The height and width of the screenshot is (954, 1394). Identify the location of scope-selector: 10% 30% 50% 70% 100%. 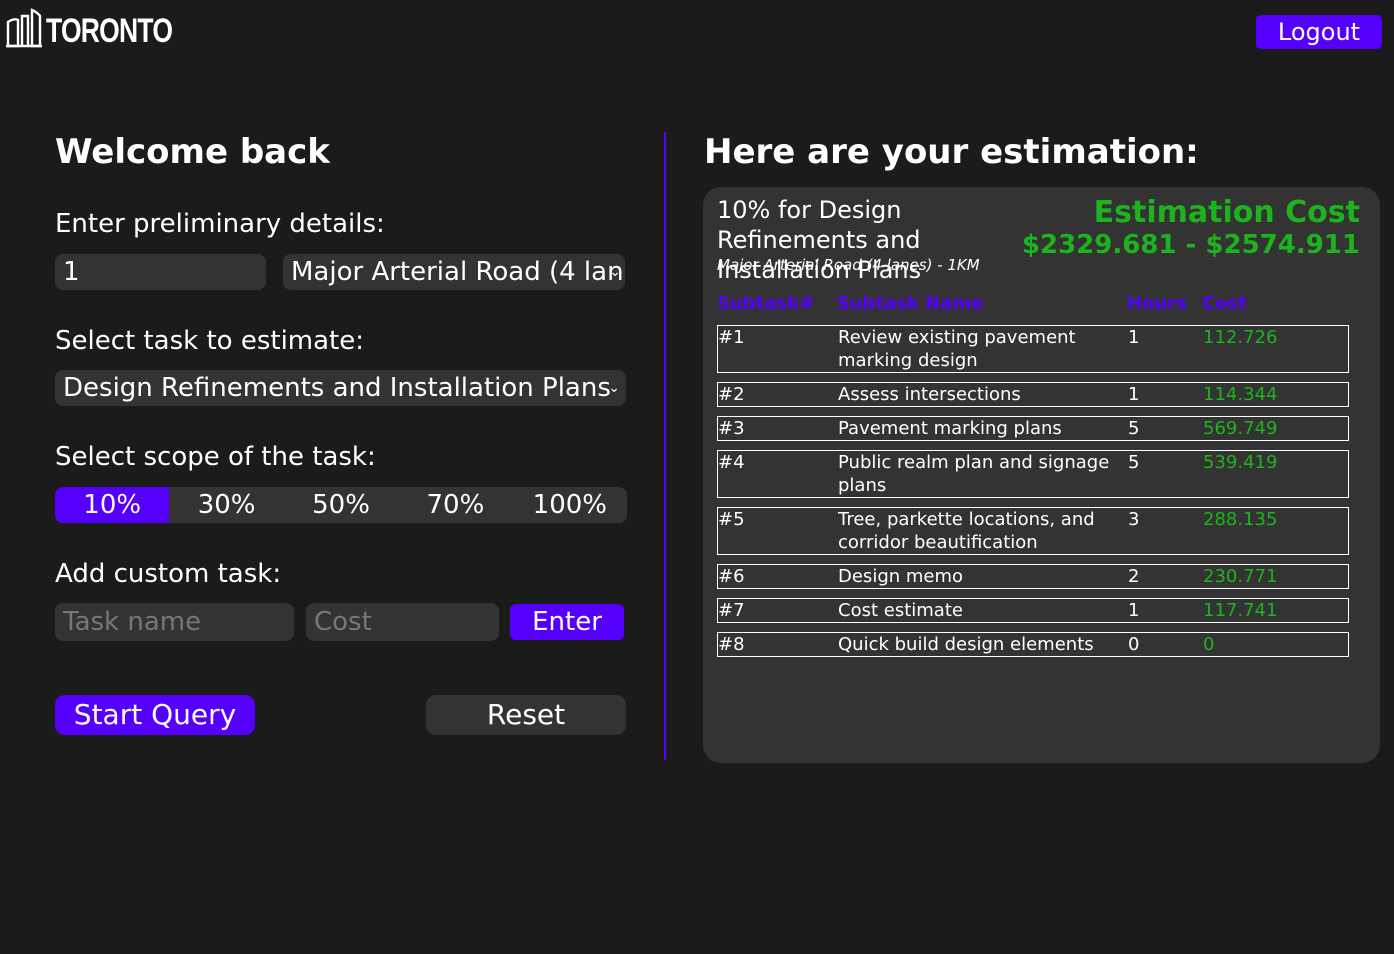
(341, 505).